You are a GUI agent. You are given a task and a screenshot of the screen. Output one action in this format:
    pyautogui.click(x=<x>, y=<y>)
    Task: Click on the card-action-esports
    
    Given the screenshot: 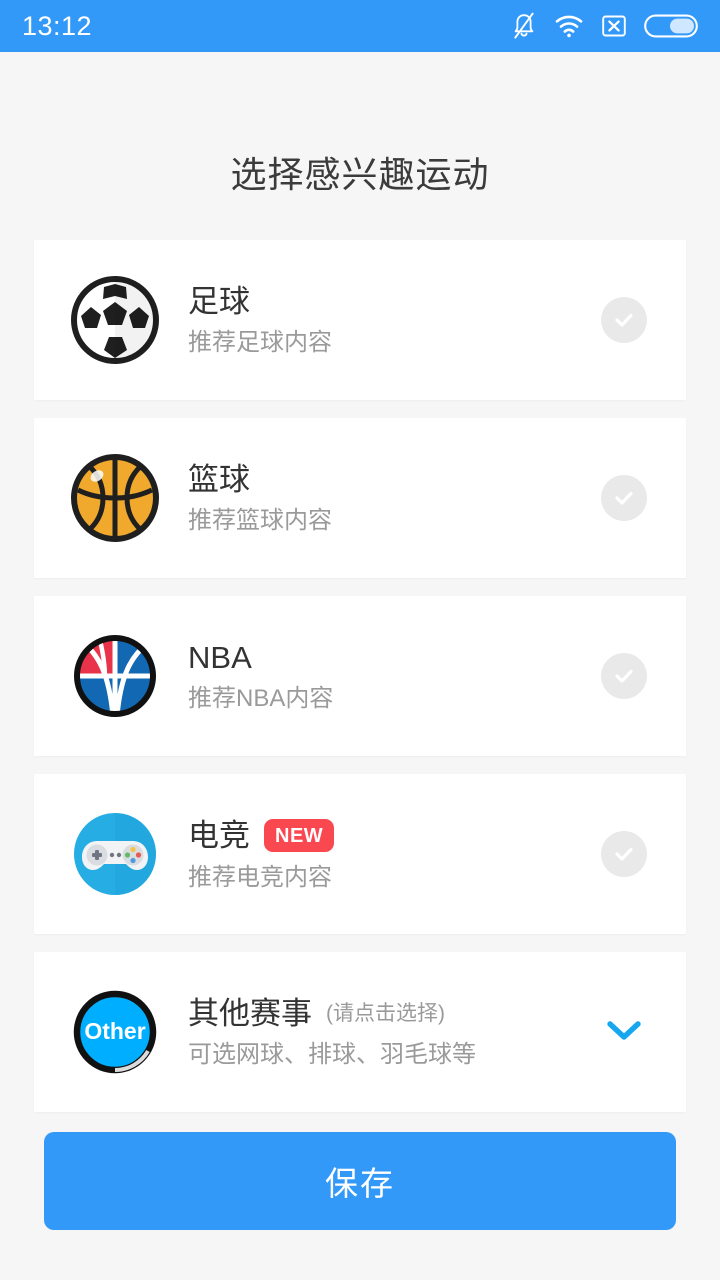 What is the action you would take?
    pyautogui.click(x=624, y=854)
    